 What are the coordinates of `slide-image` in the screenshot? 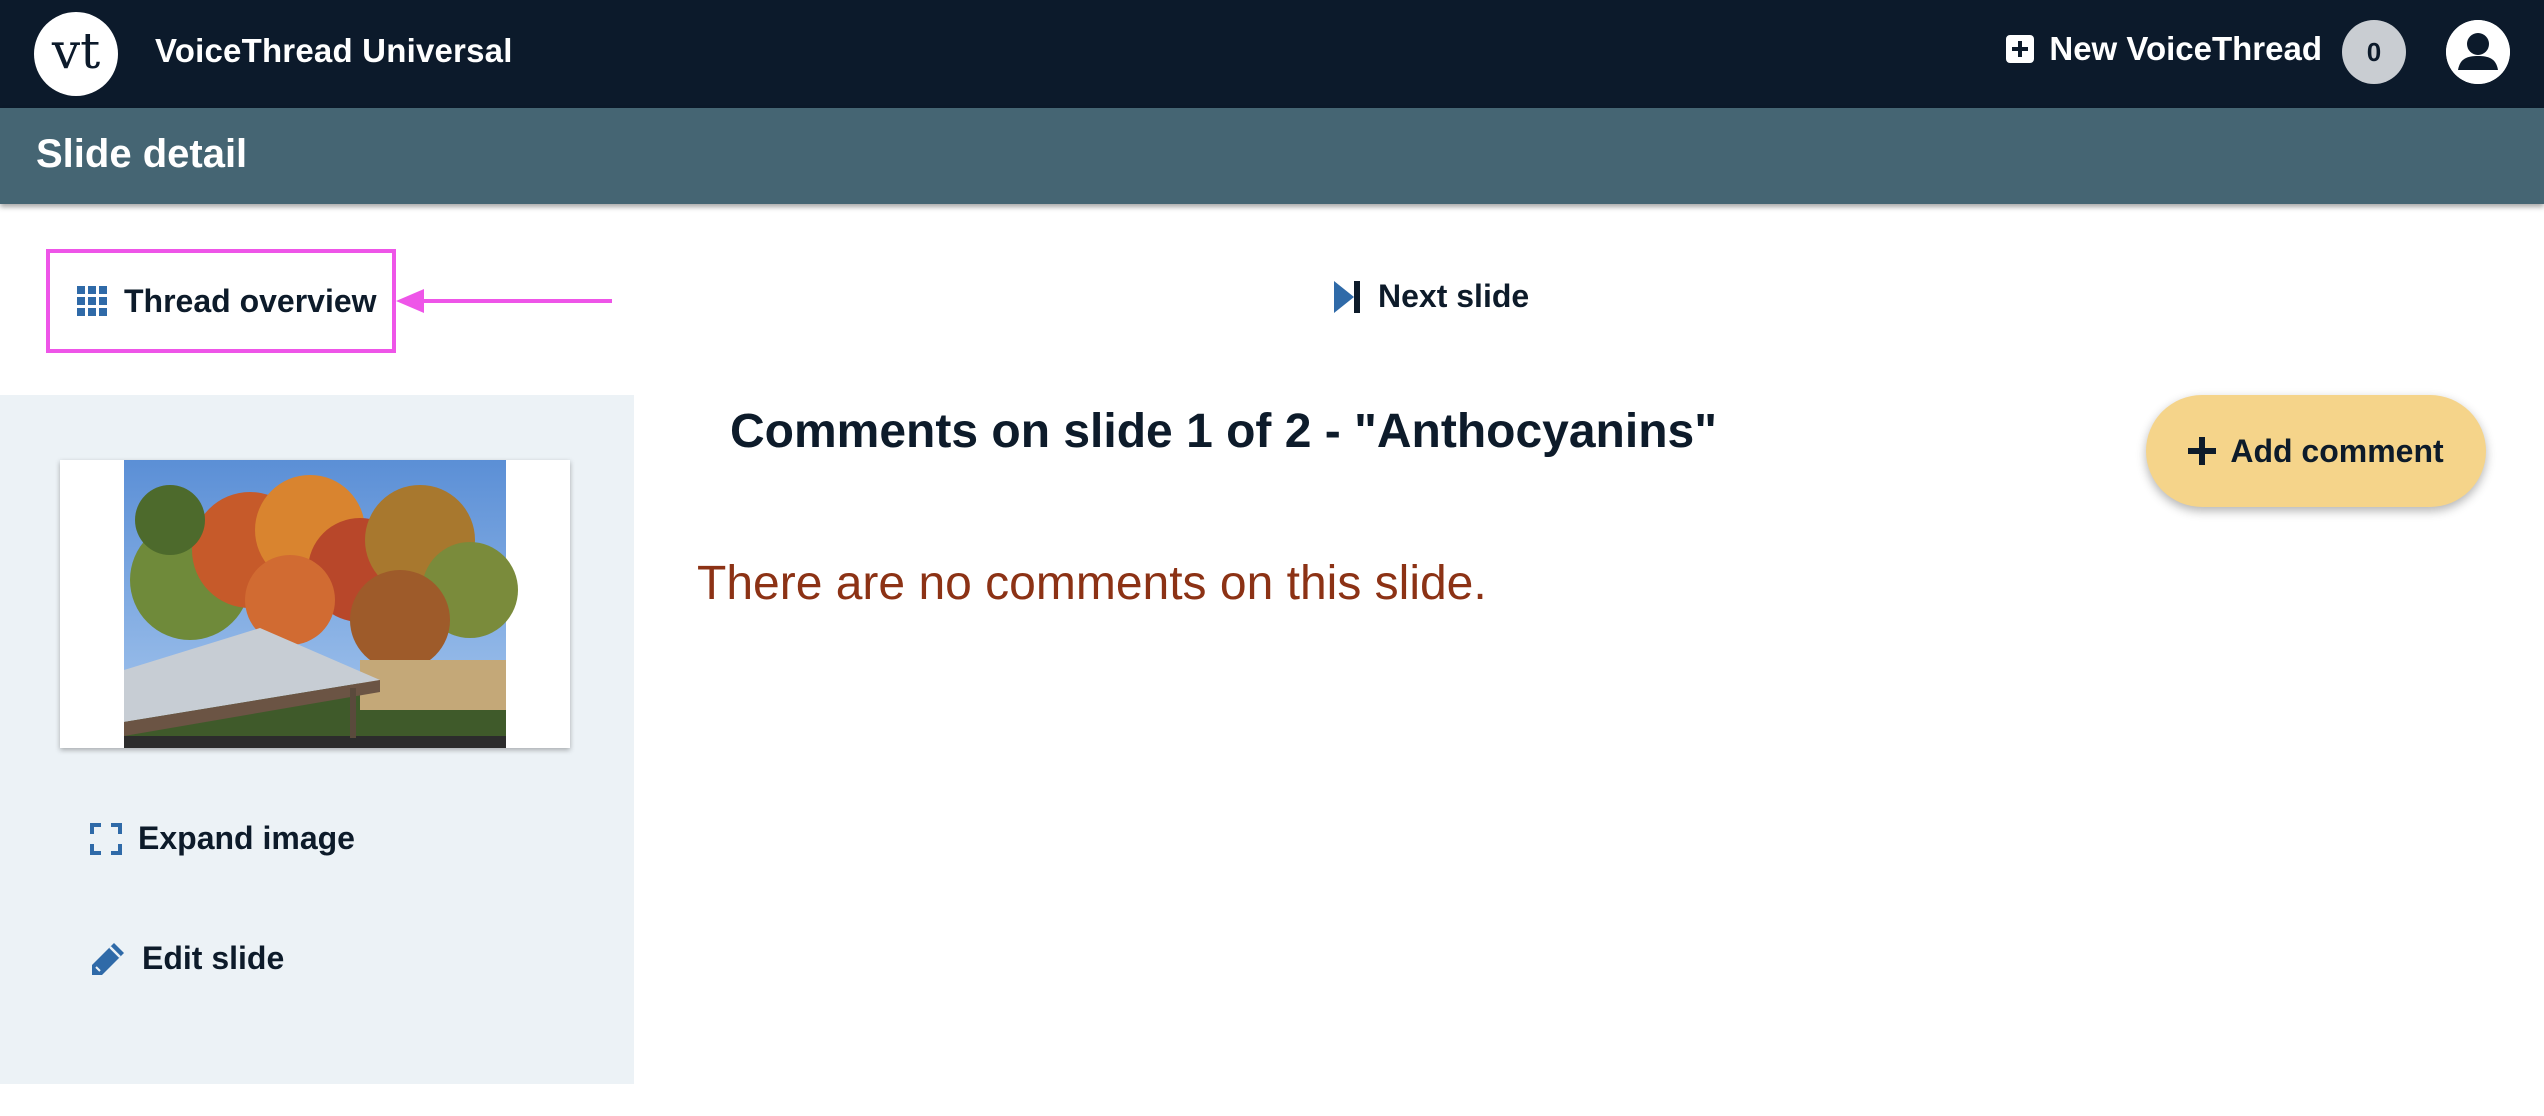 It's located at (315, 604).